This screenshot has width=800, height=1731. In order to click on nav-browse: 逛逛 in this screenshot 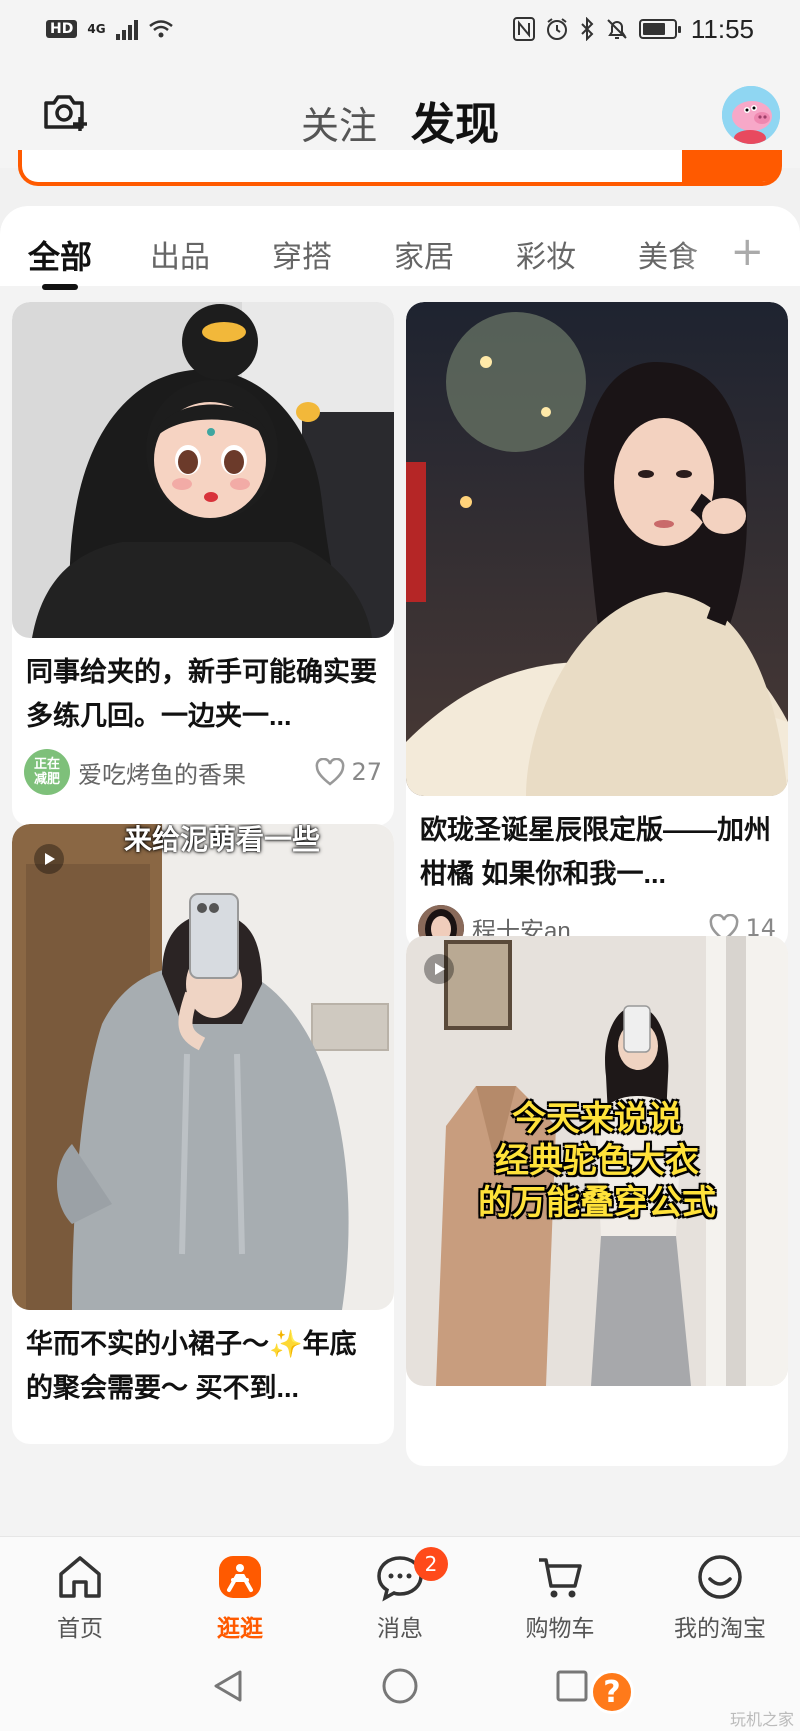, I will do `click(240, 1591)`.